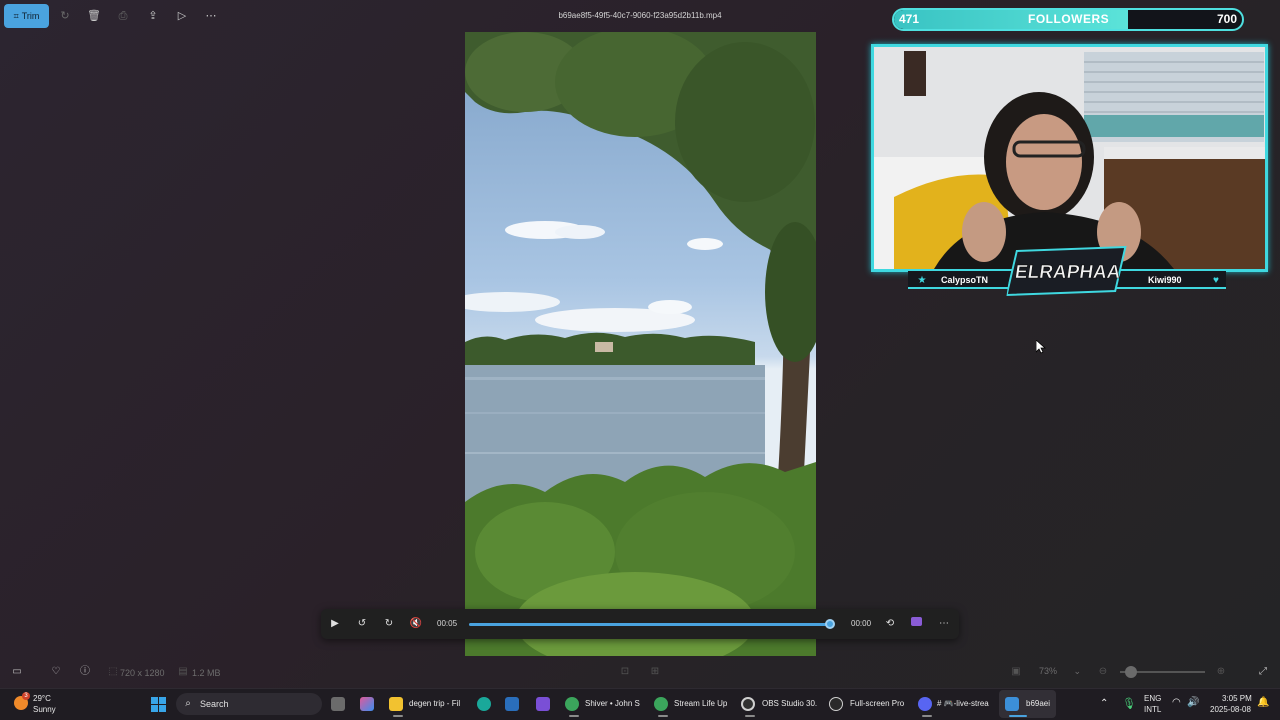 Image resolution: width=1280 pixels, height=720 pixels. Describe the element at coordinates (1077, 671) in the screenshot. I see `chevron-down-icon: ⌄` at that location.